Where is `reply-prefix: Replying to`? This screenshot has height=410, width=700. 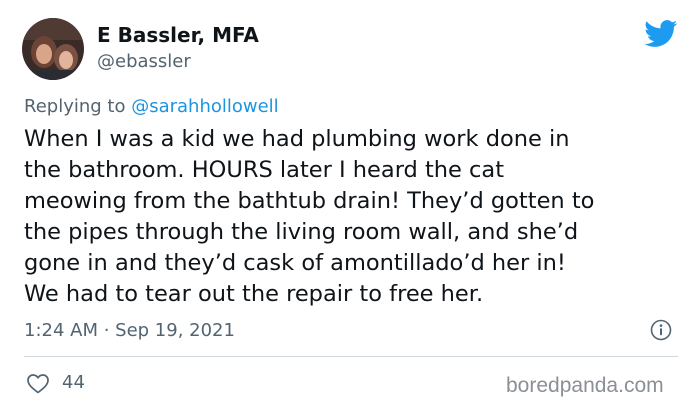
reply-prefix: Replying to is located at coordinates (78, 106).